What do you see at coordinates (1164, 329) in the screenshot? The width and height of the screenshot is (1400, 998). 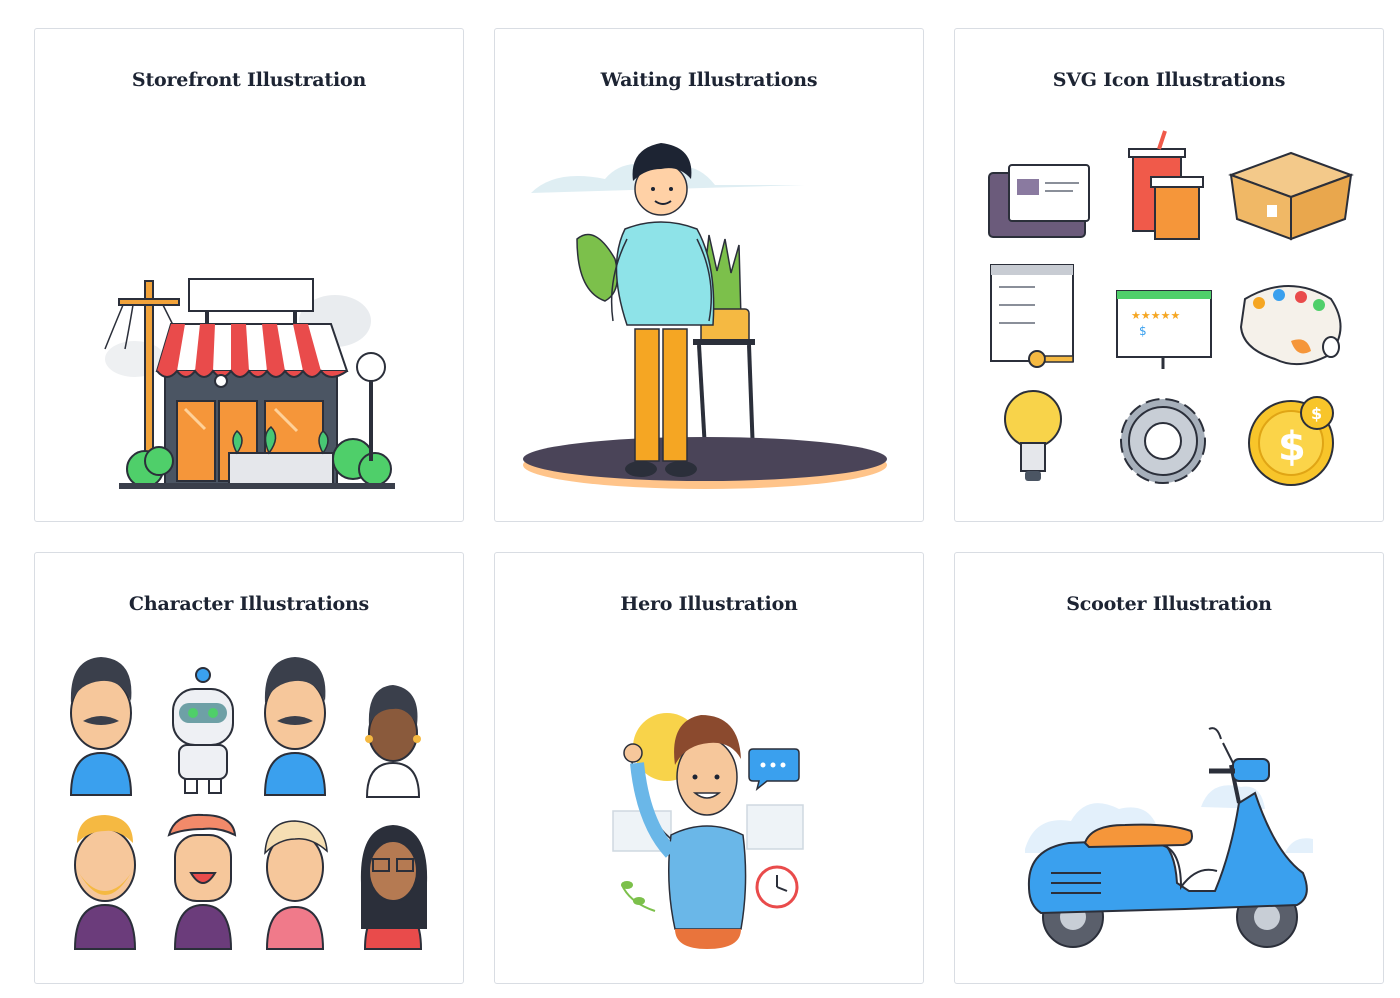 I see `review-board-icon: ★★★★★ $` at bounding box center [1164, 329].